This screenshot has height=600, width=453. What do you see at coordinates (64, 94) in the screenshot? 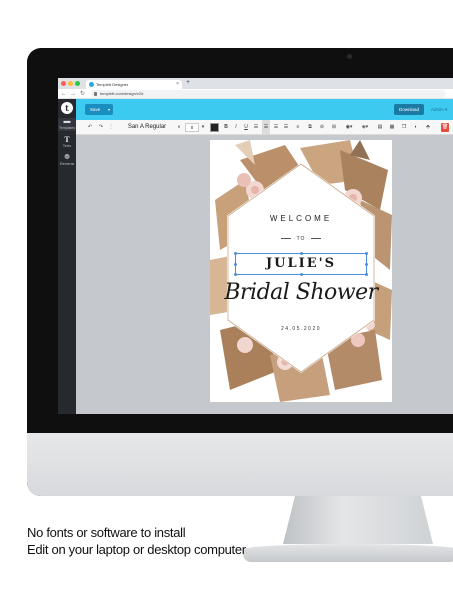
I see `back-button: ←` at bounding box center [64, 94].